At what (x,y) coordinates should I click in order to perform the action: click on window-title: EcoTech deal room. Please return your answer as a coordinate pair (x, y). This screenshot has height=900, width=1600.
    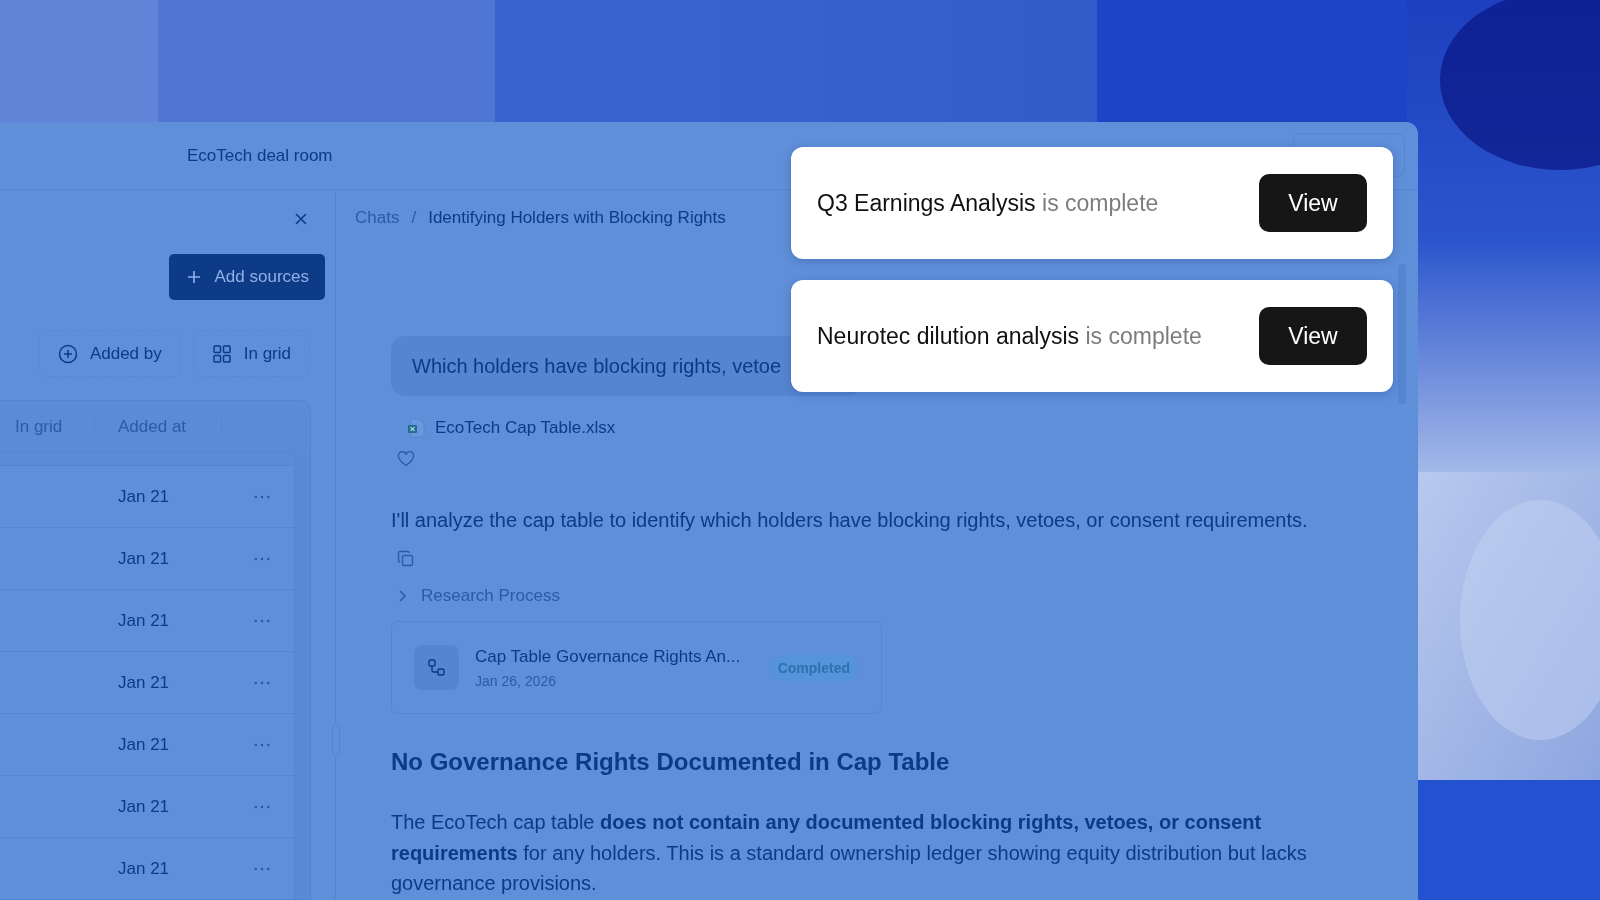
    Looking at the image, I should click on (260, 155).